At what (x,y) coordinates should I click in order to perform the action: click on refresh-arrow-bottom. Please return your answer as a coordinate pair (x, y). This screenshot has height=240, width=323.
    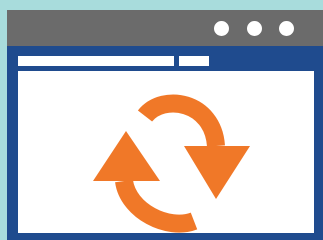
    Looking at the image, I should click on (156, 205).